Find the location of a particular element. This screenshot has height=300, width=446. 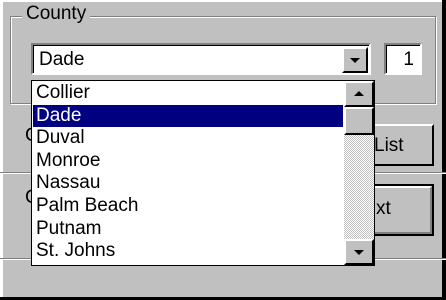

scroll-down-button is located at coordinates (359, 252).